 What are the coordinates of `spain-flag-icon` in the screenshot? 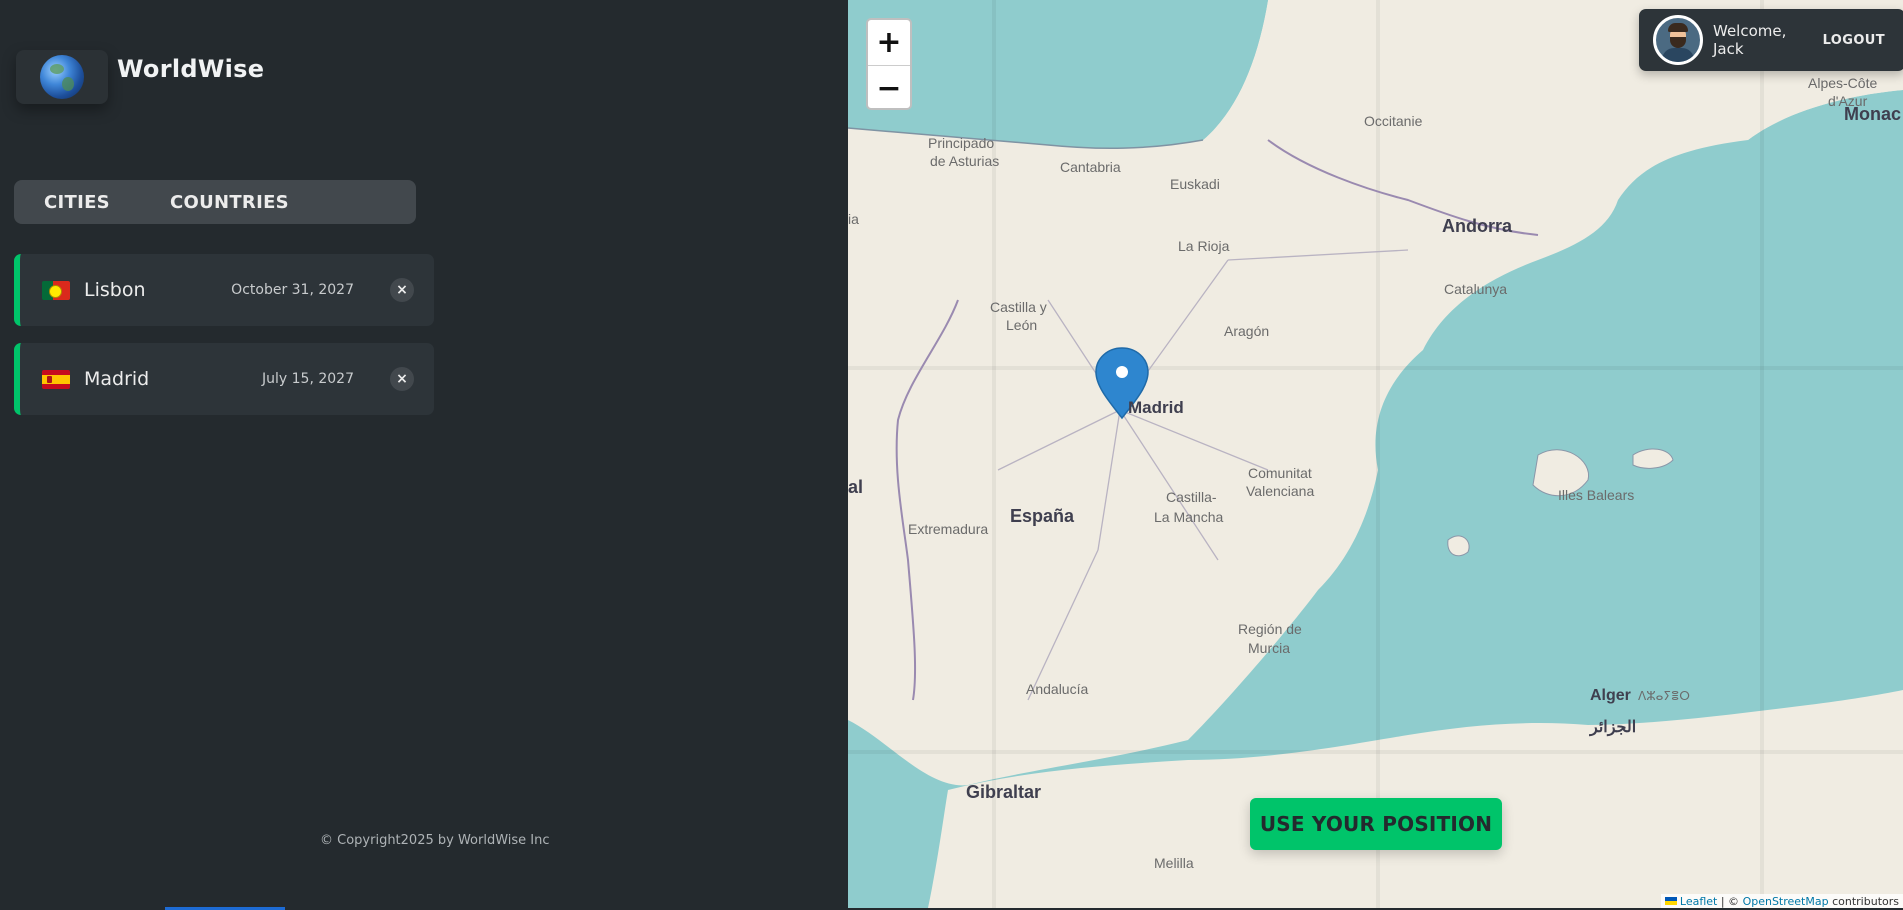 It's located at (56, 379).